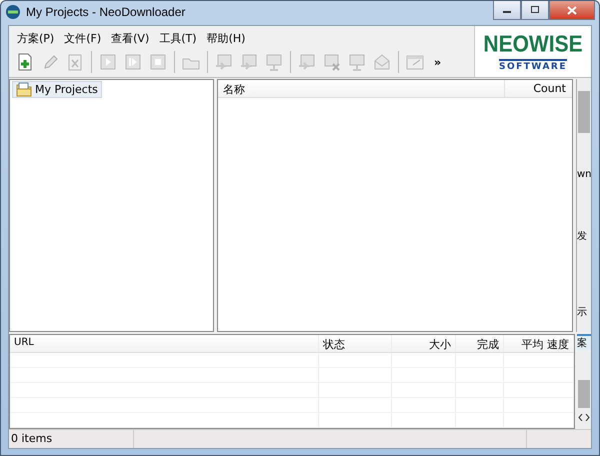 The image size is (600, 456). What do you see at coordinates (532, 52) in the screenshot?
I see `company-logo: NEOWISE SOFTWARE` at bounding box center [532, 52].